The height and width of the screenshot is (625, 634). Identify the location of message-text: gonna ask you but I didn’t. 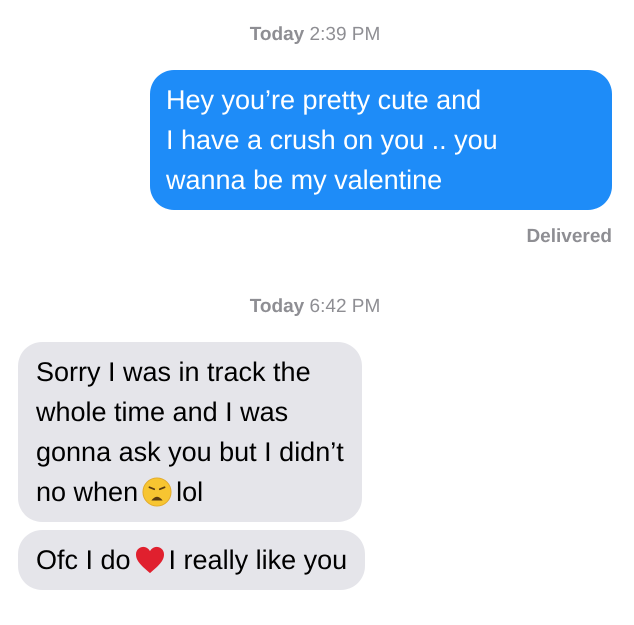
(190, 452).